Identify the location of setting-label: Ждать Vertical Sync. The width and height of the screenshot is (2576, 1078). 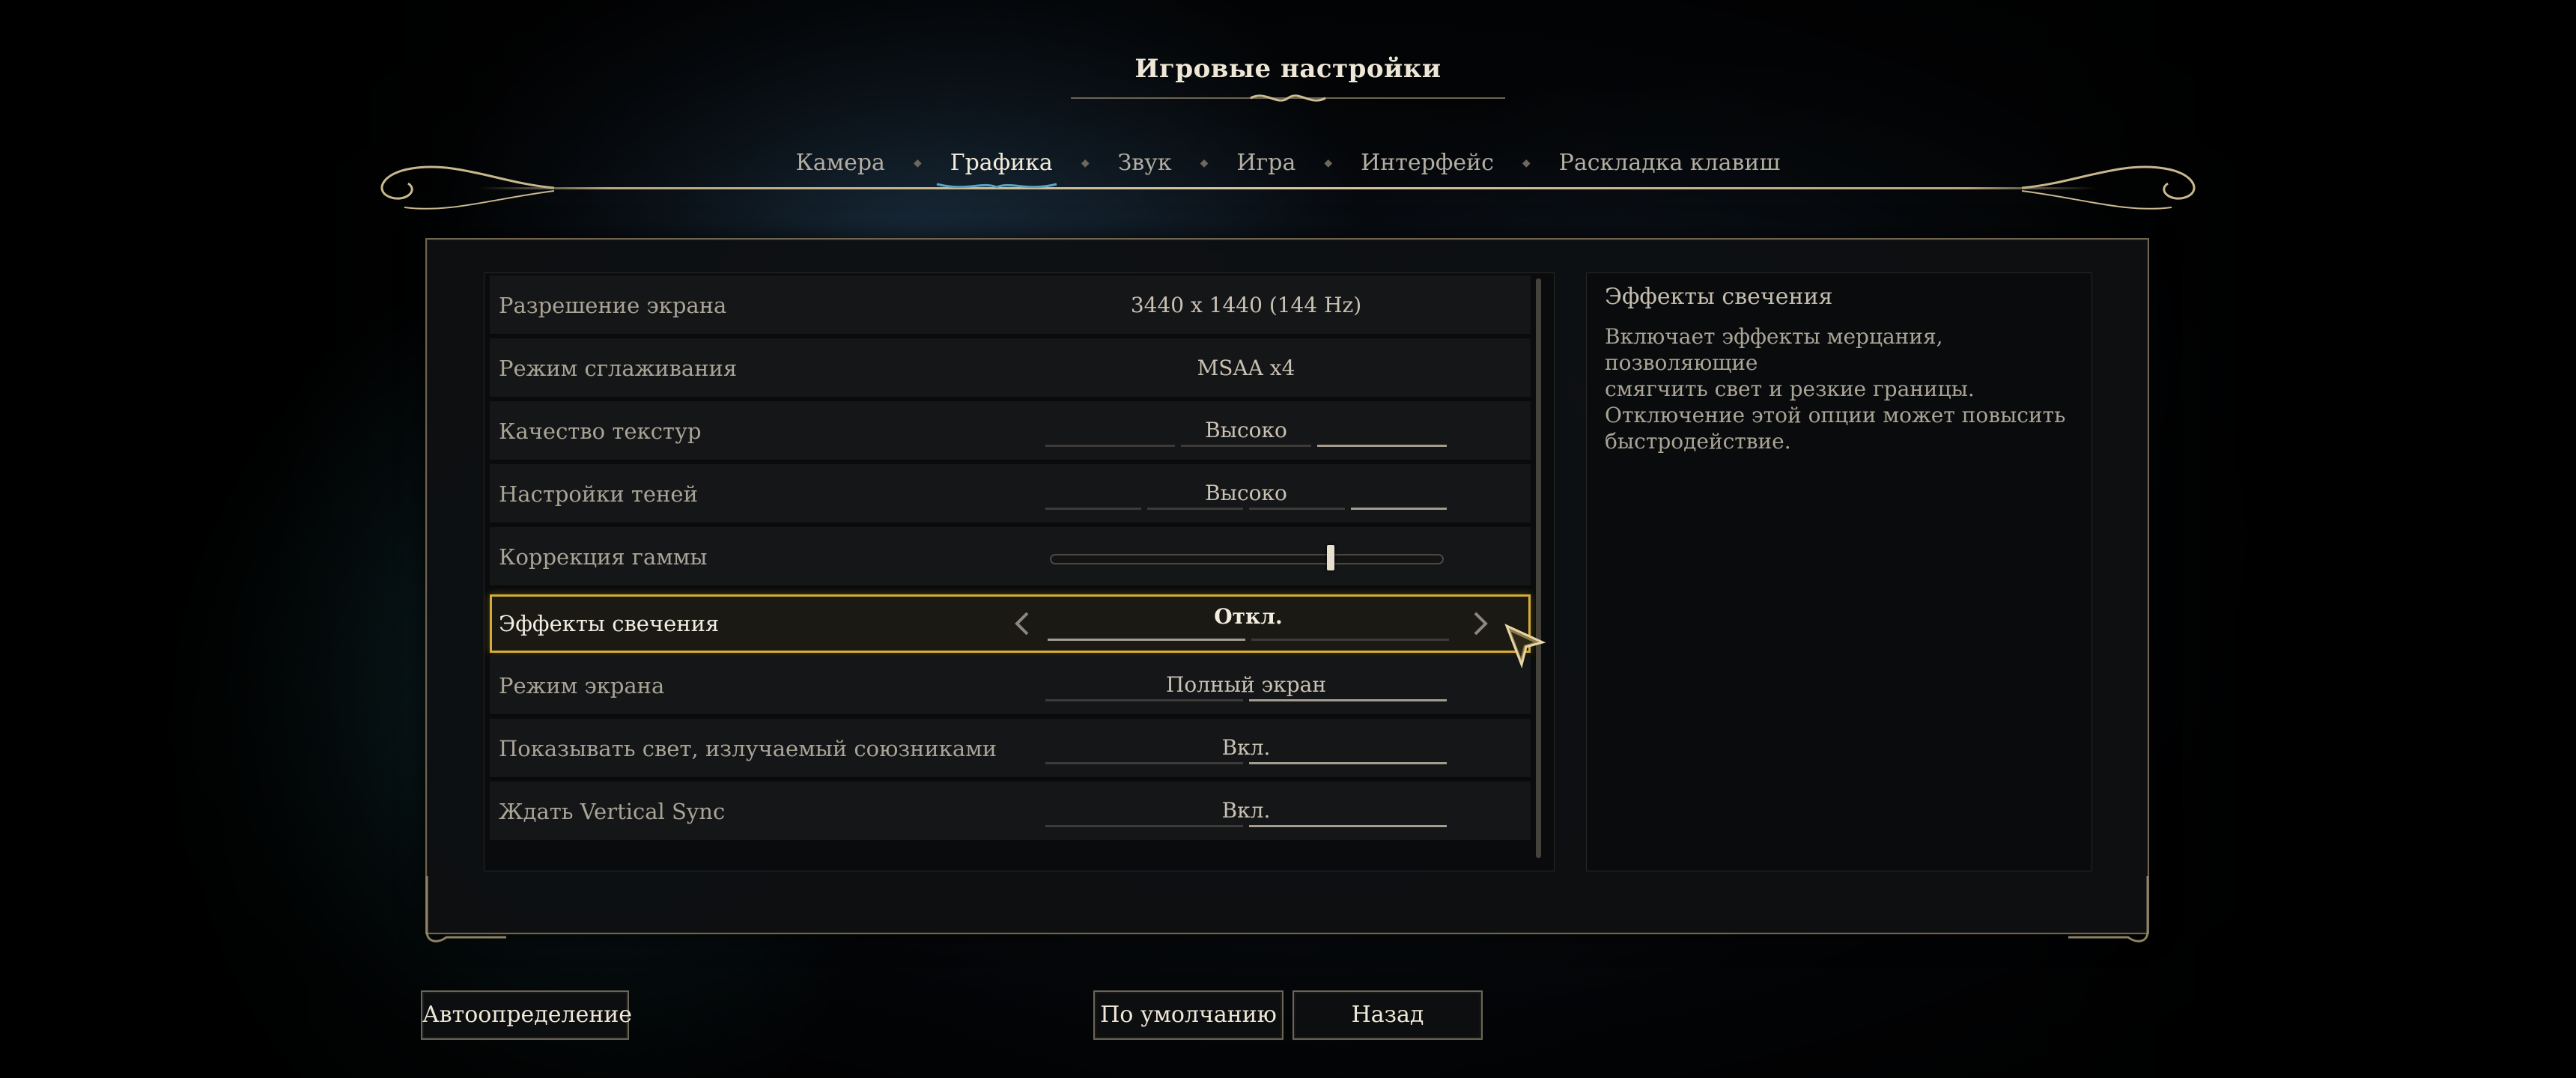
(612, 811).